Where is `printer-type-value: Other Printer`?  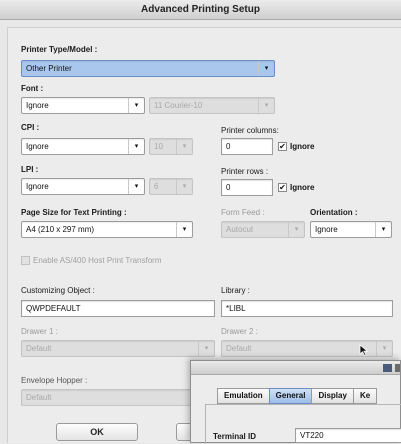
printer-type-value: Other Printer is located at coordinates (49, 68).